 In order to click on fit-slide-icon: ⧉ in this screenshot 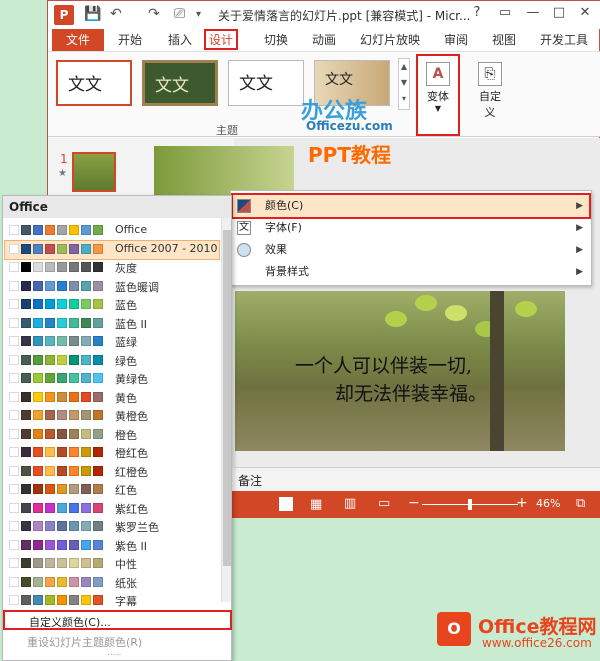, I will do `click(580, 503)`.